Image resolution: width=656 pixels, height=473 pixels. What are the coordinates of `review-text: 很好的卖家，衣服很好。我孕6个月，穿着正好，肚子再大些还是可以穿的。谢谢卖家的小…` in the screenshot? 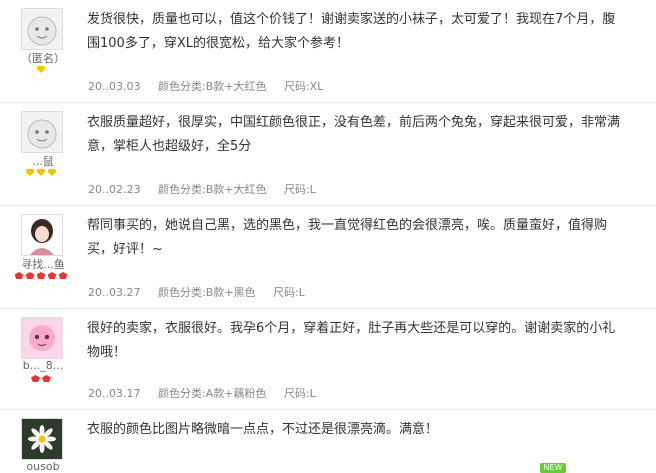 It's located at (351, 340).